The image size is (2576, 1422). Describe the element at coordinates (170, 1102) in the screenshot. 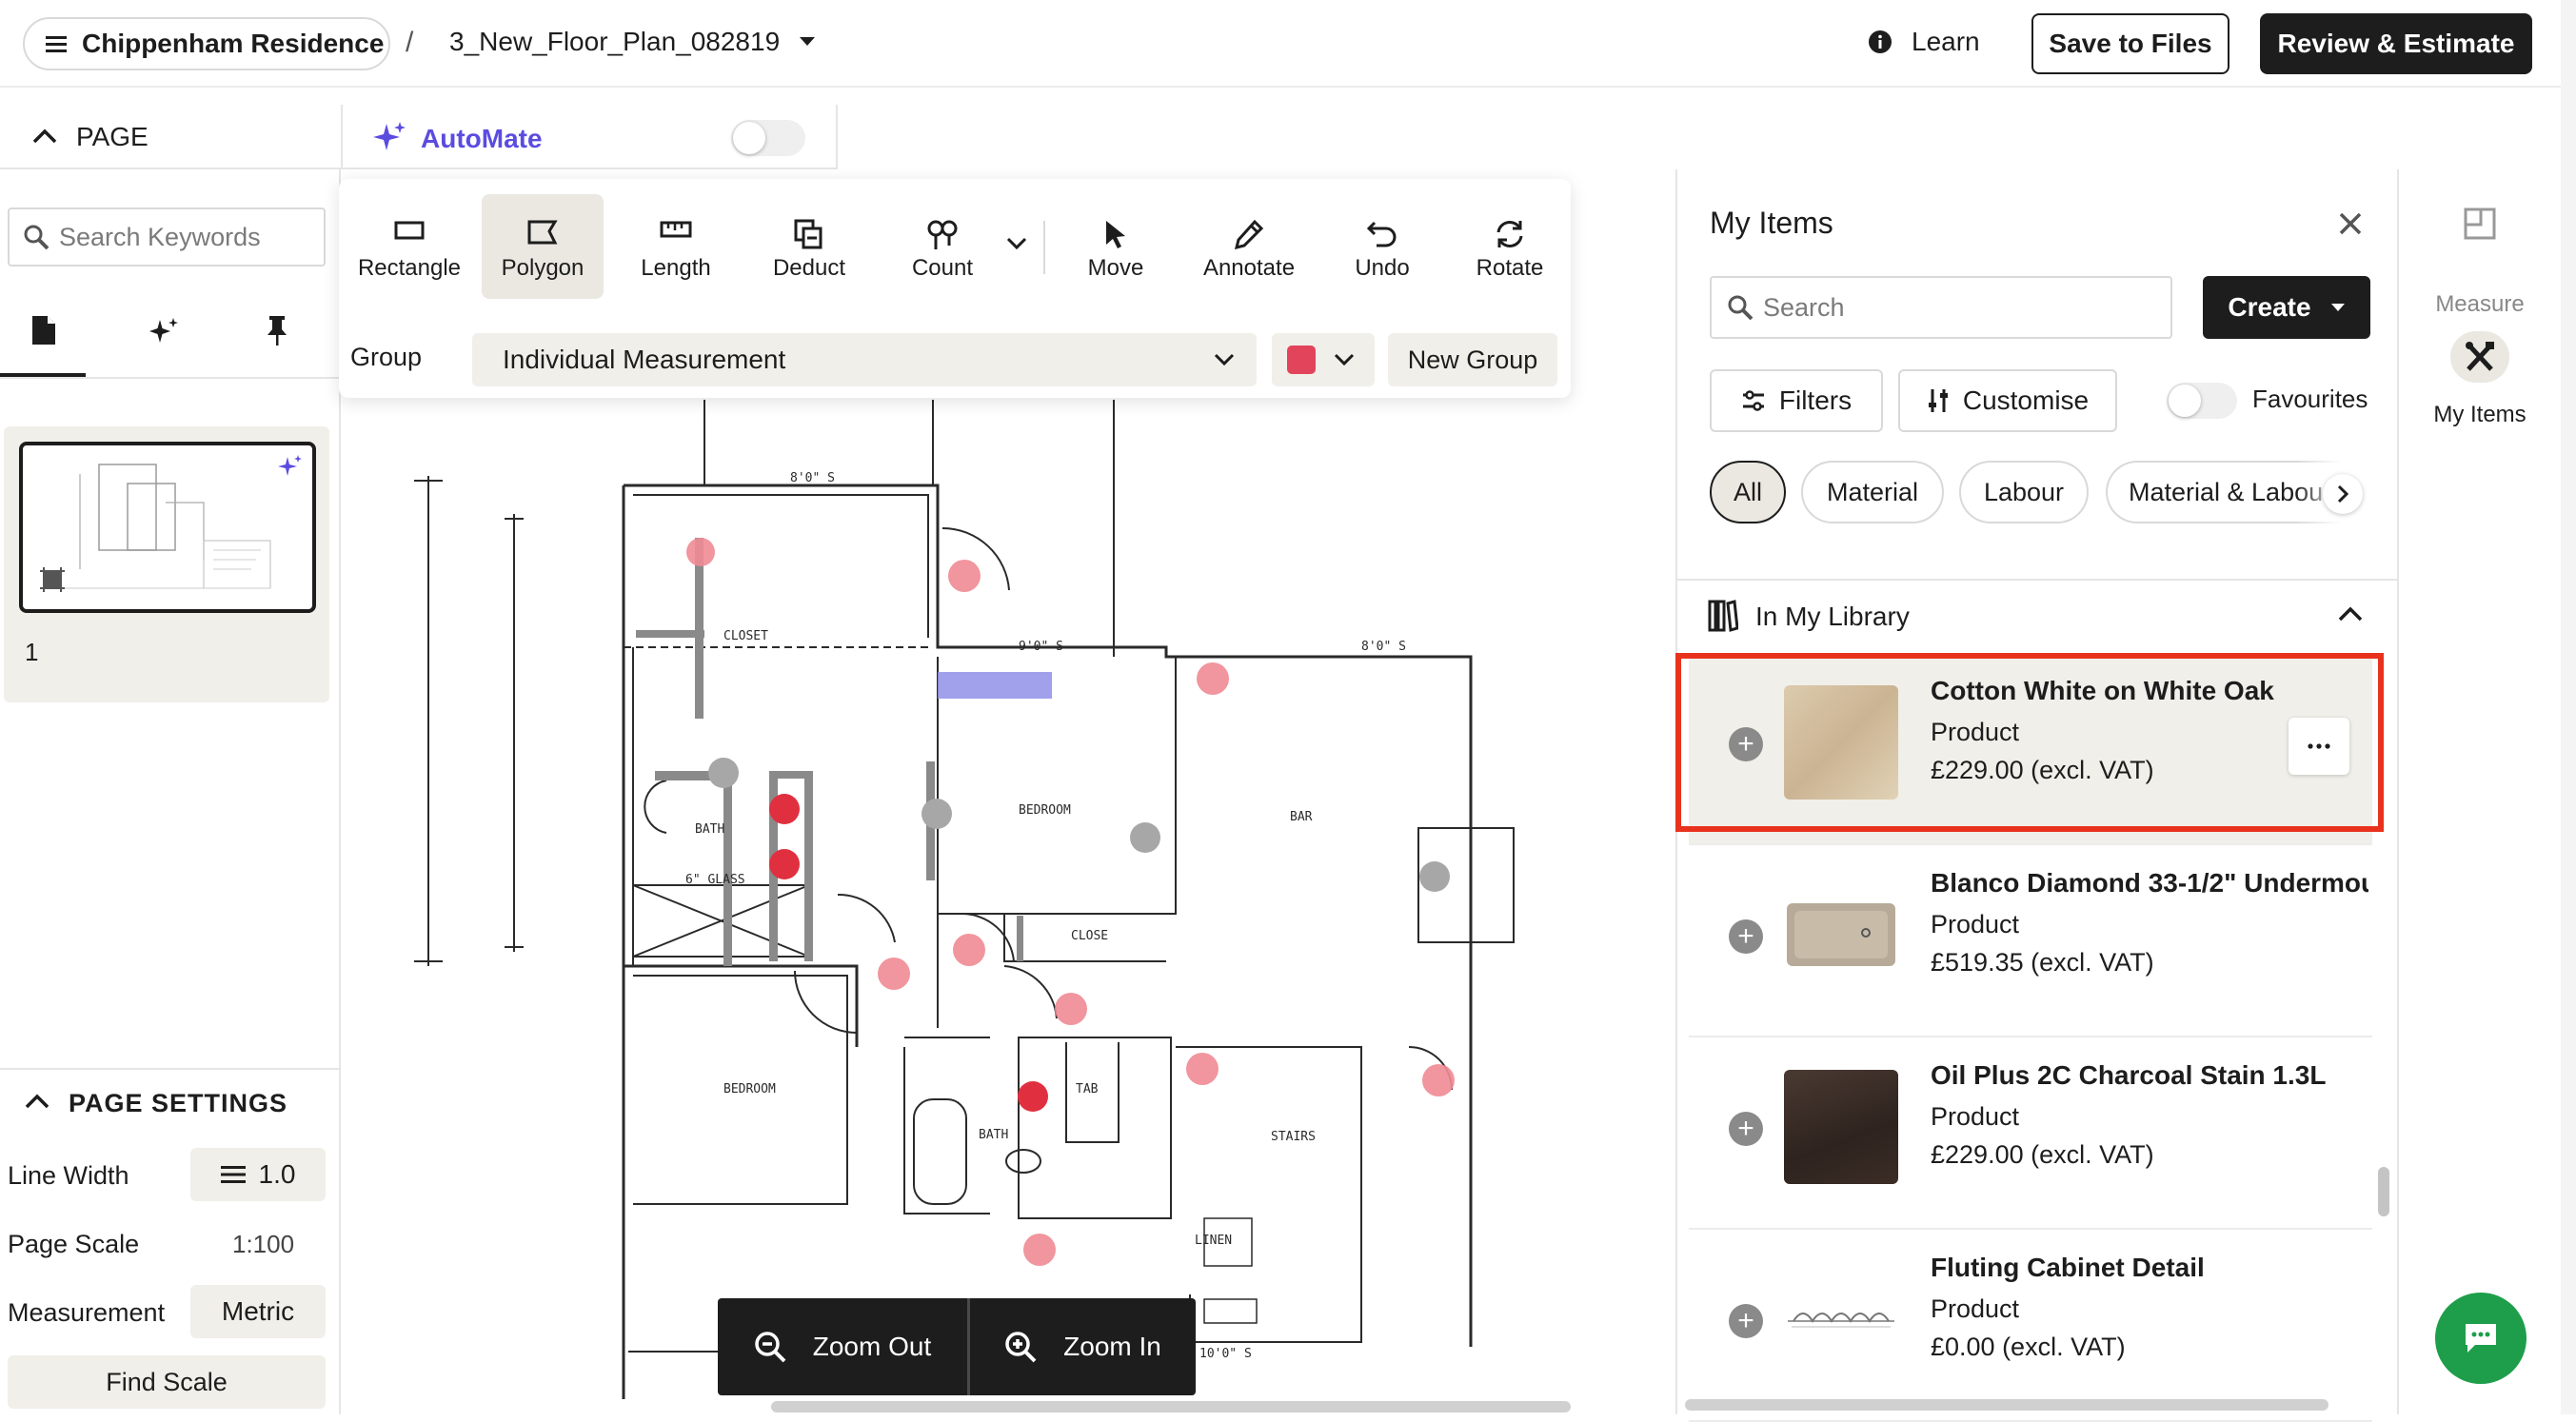

I see `page-settings-header: PAGE SETTINGS` at that location.